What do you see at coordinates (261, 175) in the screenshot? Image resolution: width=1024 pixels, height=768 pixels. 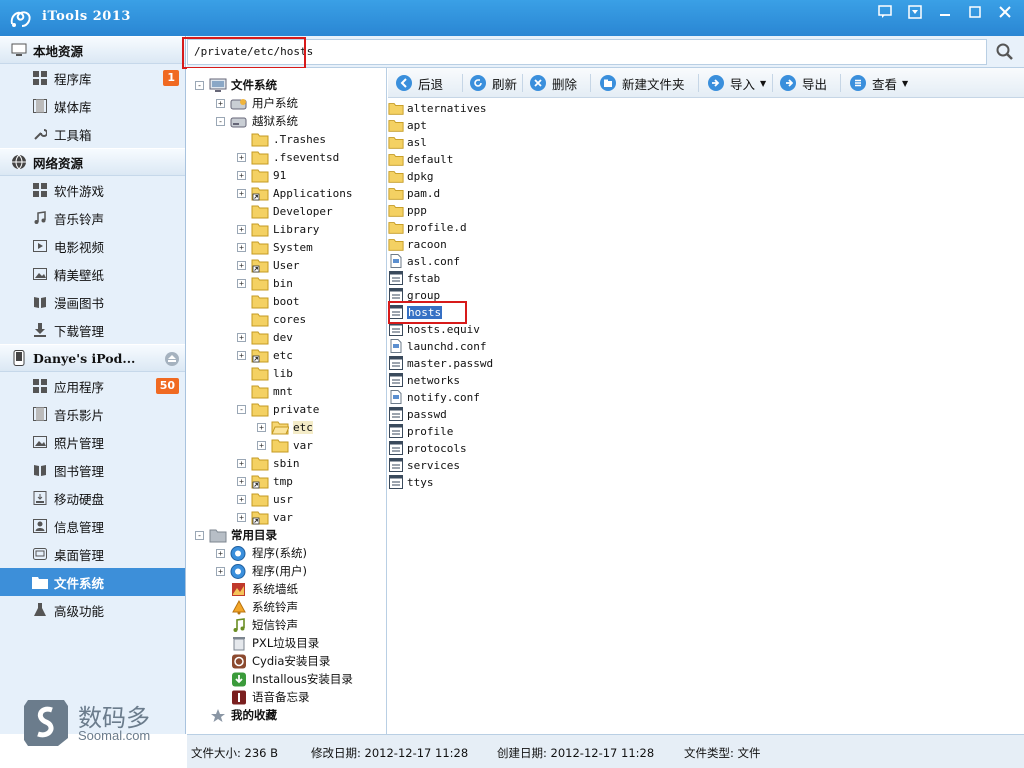 I see `tree-node: +91` at bounding box center [261, 175].